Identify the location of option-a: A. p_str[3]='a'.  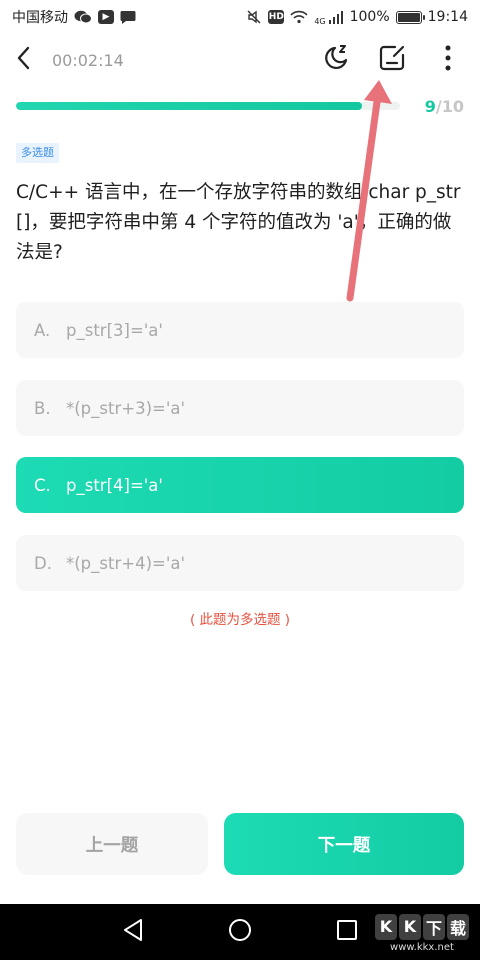
(240, 330).